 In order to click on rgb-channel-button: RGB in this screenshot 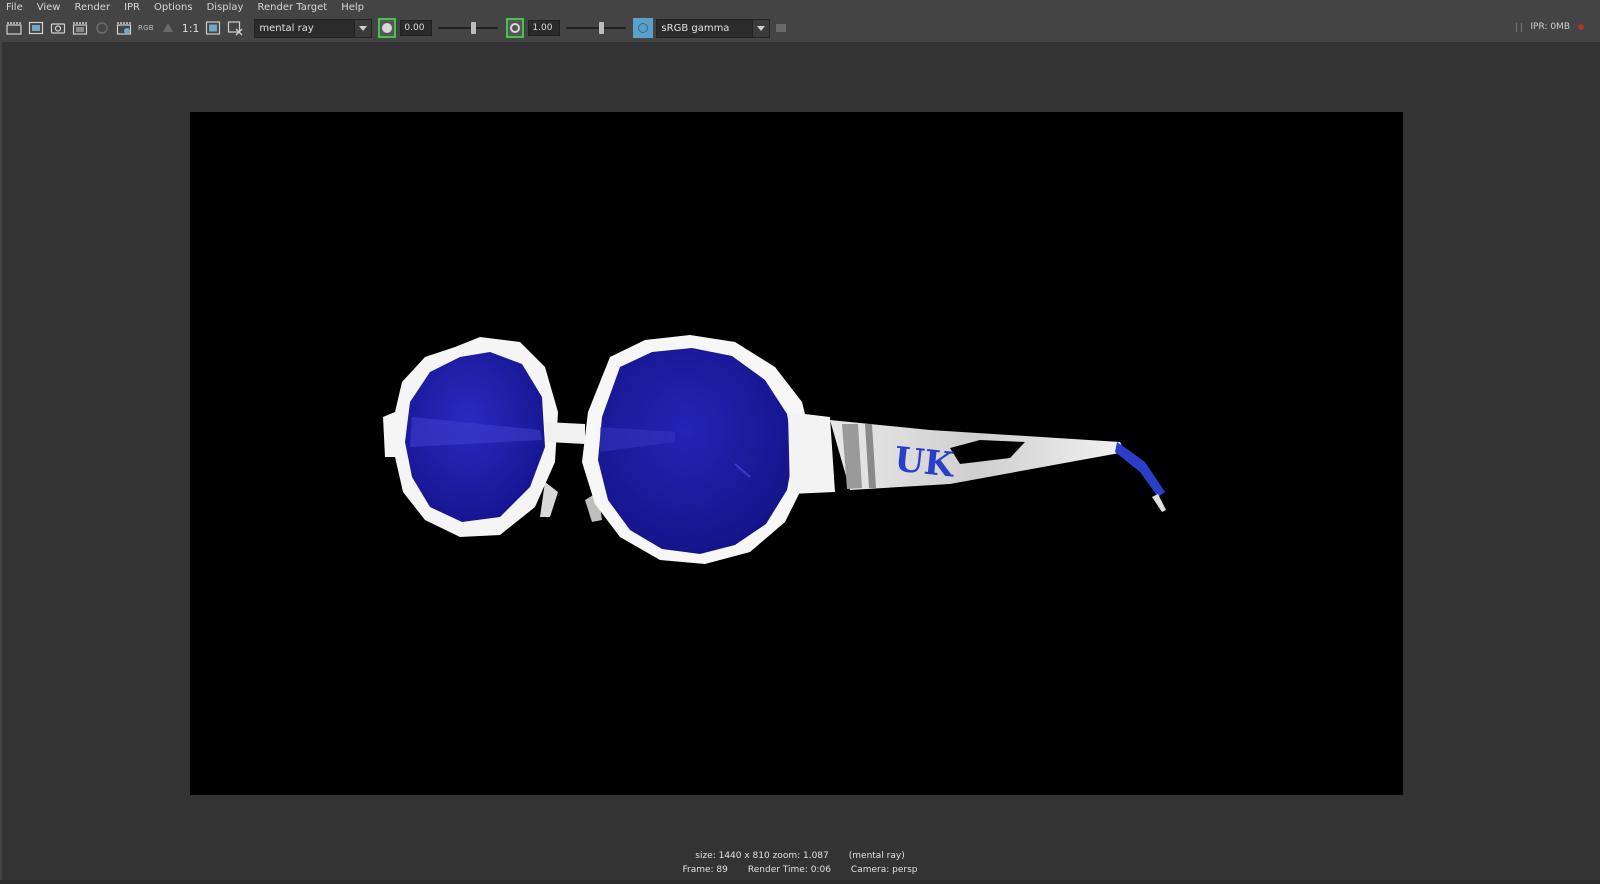, I will do `click(146, 28)`.